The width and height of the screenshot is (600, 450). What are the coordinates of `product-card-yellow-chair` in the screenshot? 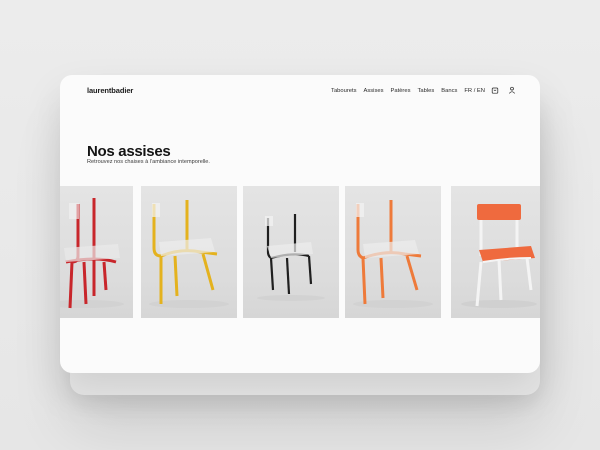 It's located at (189, 252).